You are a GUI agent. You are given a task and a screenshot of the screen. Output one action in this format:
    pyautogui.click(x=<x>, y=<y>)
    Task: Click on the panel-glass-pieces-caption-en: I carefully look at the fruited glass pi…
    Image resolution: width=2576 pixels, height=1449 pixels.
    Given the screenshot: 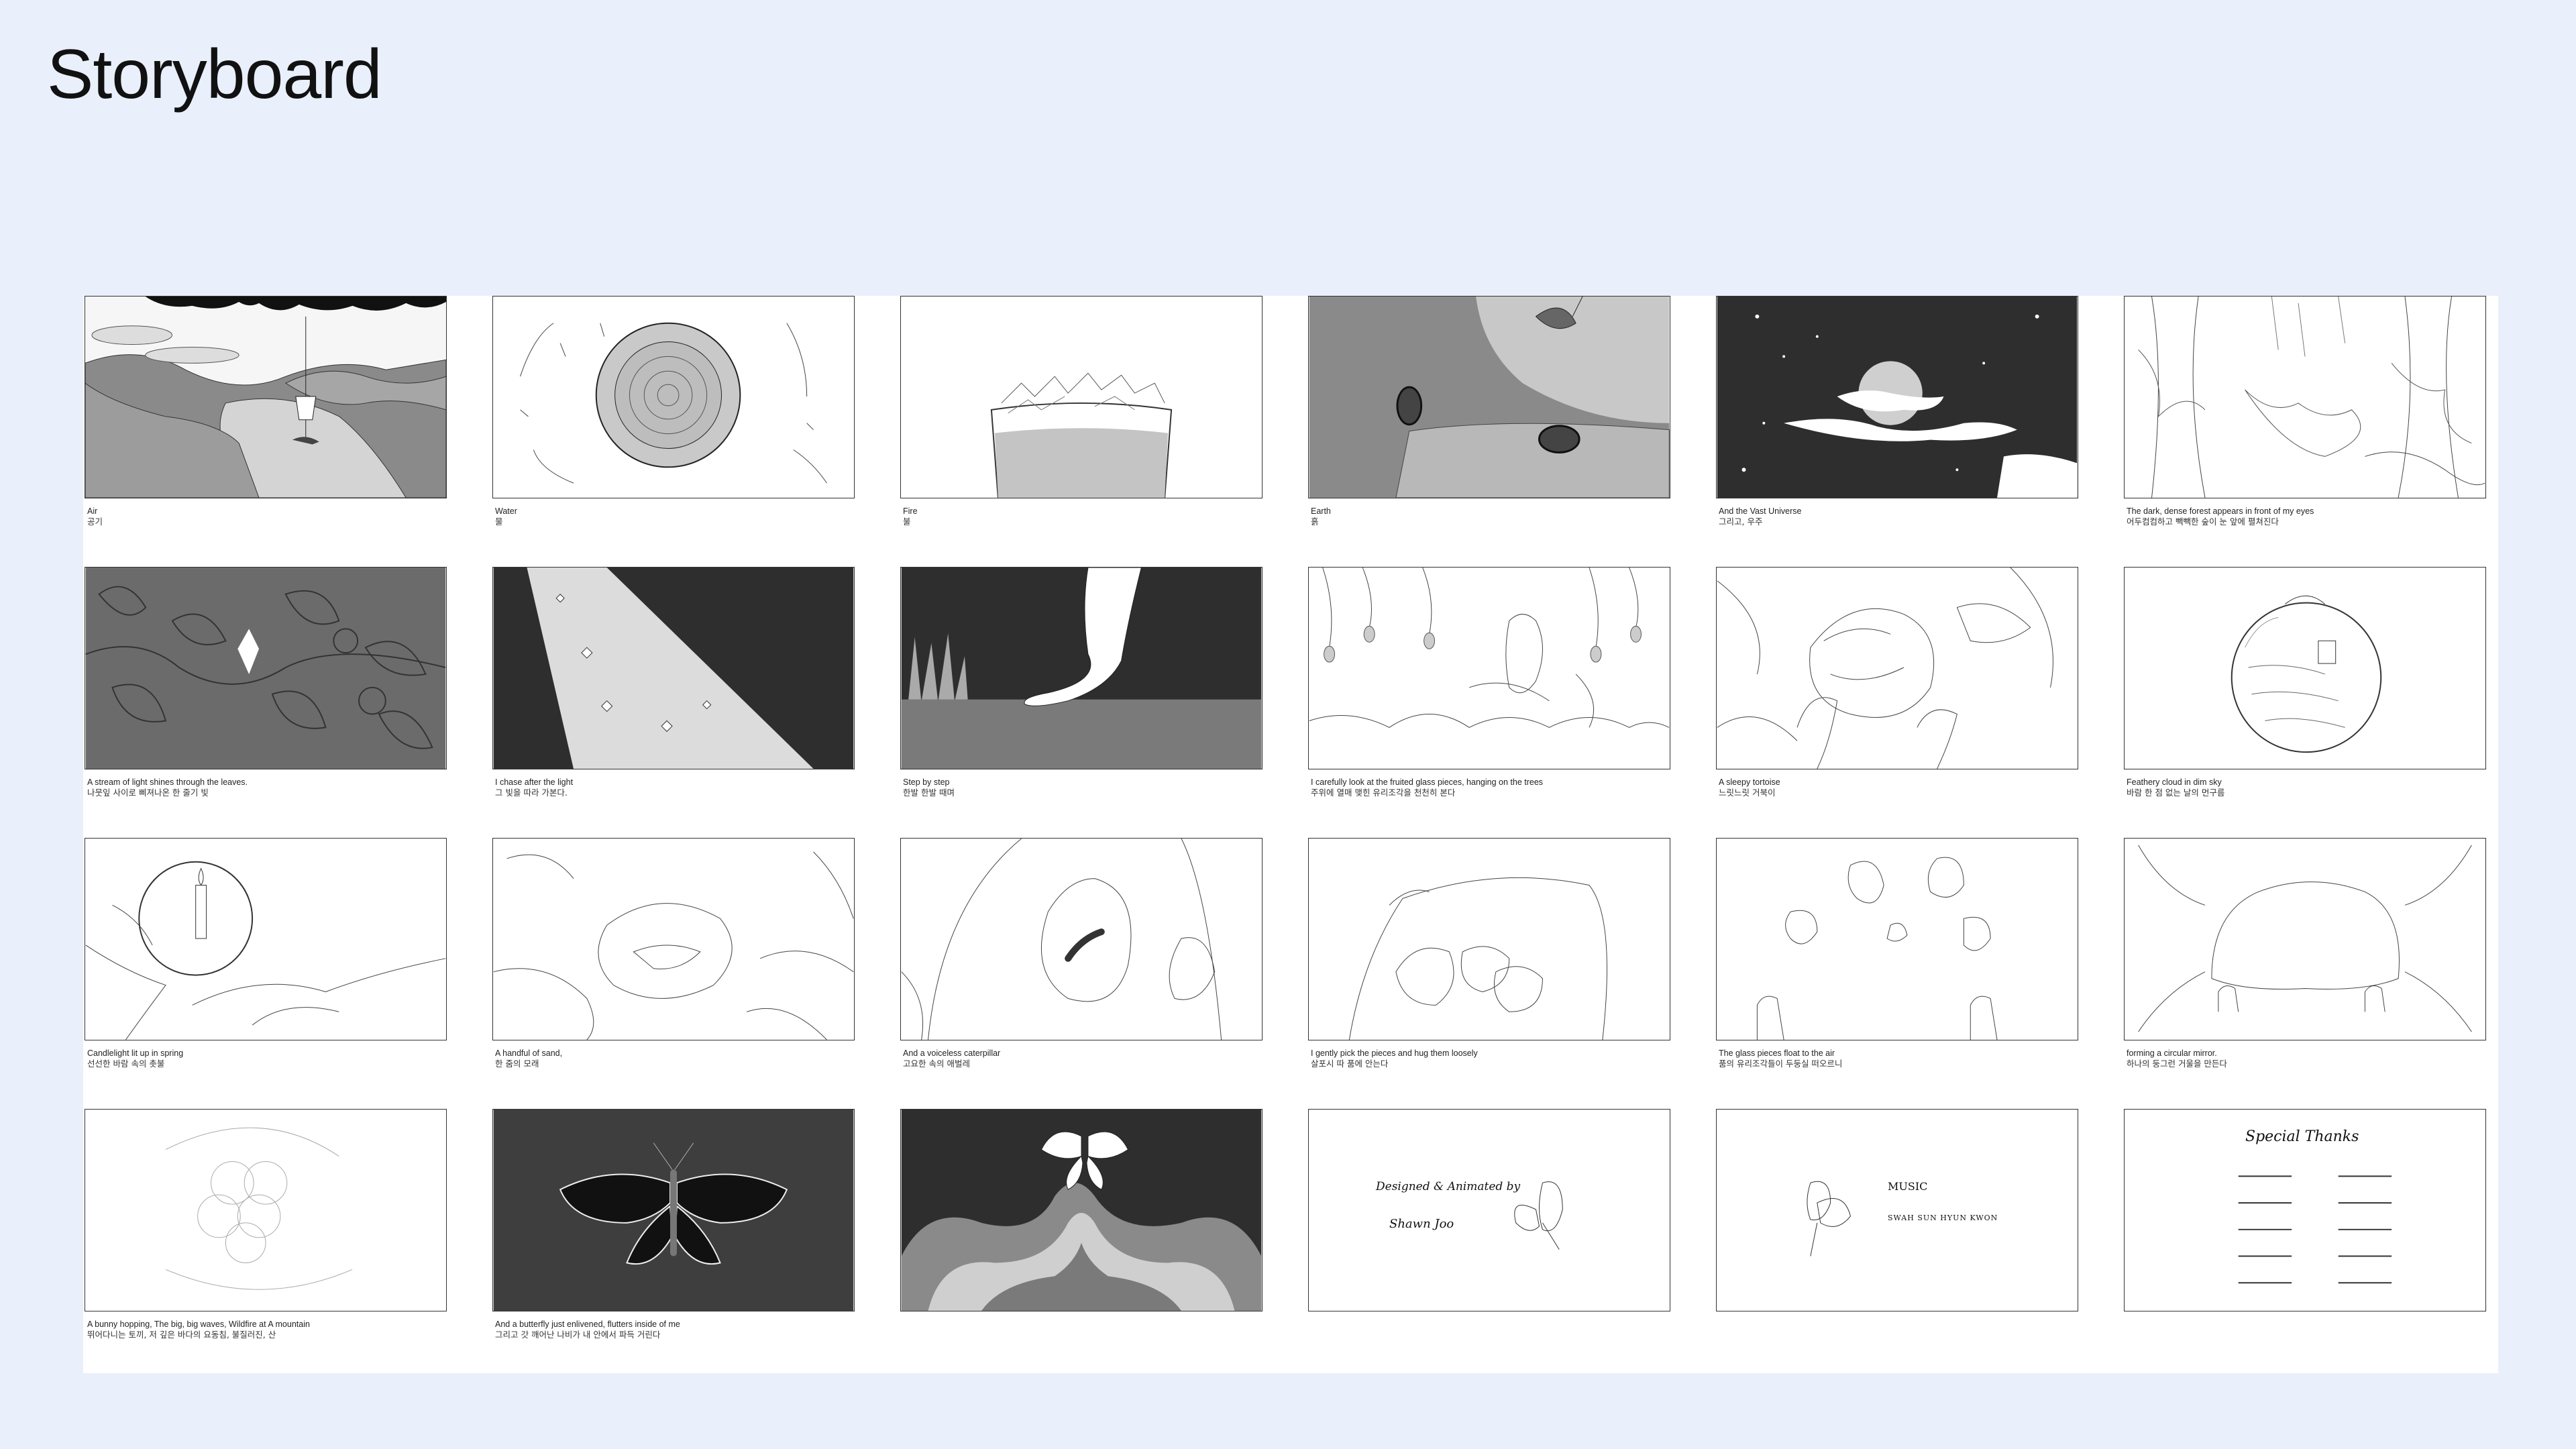 What is the action you would take?
    pyautogui.click(x=1427, y=782)
    